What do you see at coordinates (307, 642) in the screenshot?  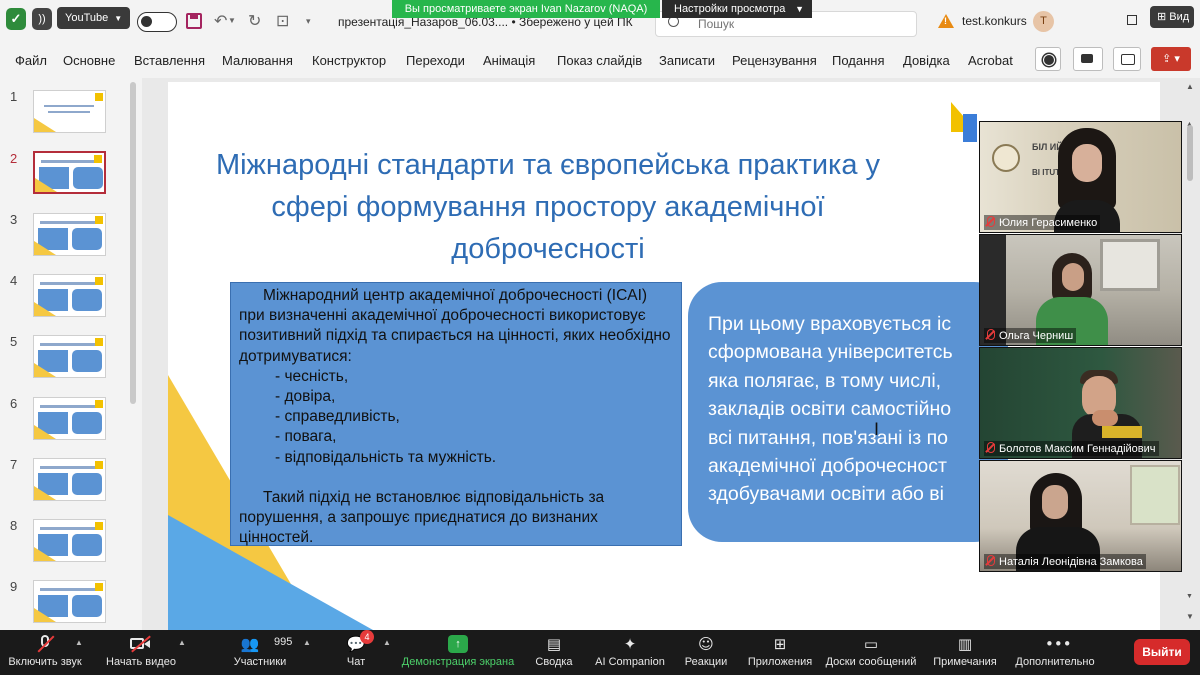 I see `participants-caret-icon: ▲` at bounding box center [307, 642].